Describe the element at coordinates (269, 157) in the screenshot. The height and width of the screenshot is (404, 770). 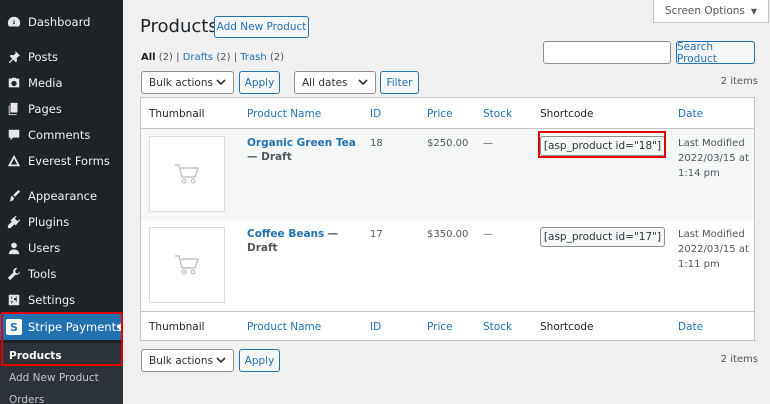
I see `product-state: — Draft` at that location.